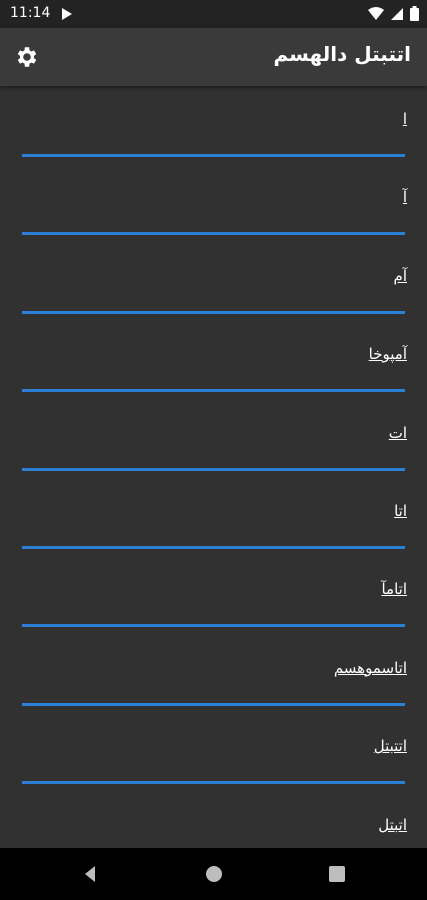 This screenshot has width=427, height=900. What do you see at coordinates (213, 282) in the screenshot?
I see `list-item: آم` at bounding box center [213, 282].